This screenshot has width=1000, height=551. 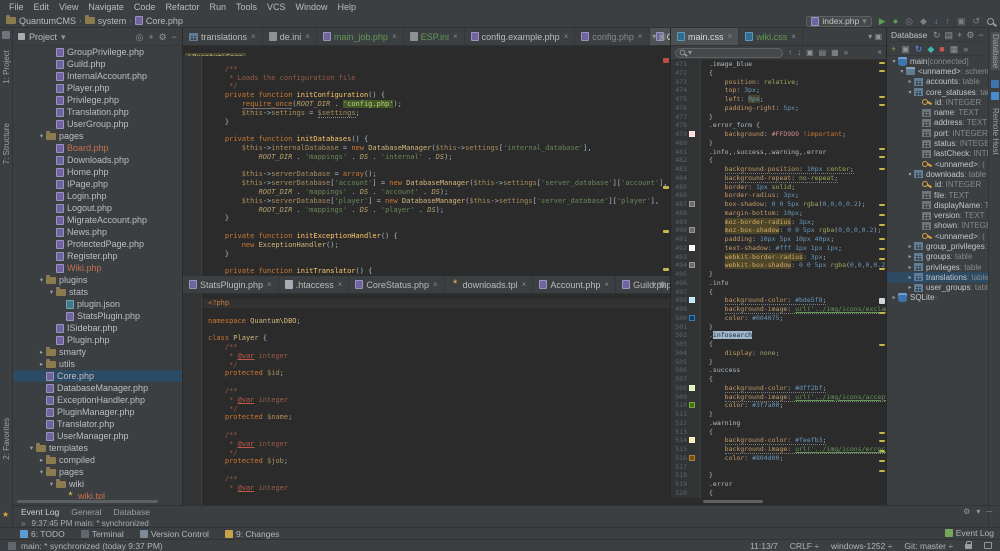 I want to click on db-item-id: id: INTEGER, so click(x=937, y=185).